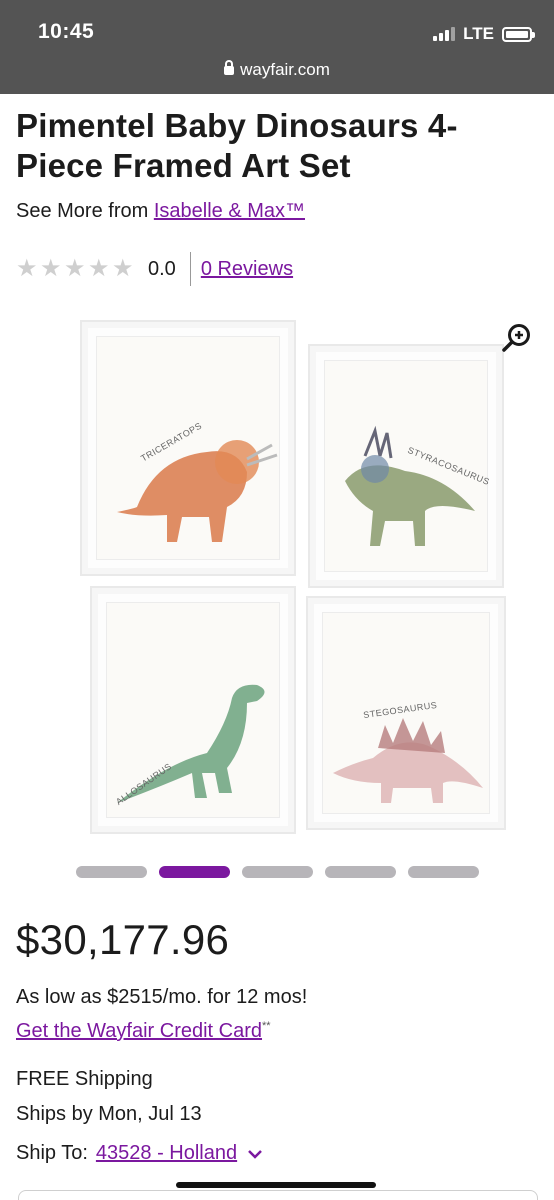  What do you see at coordinates (406, 713) in the screenshot?
I see `art-panel-stegosaurus: STEGOSAURUS` at bounding box center [406, 713].